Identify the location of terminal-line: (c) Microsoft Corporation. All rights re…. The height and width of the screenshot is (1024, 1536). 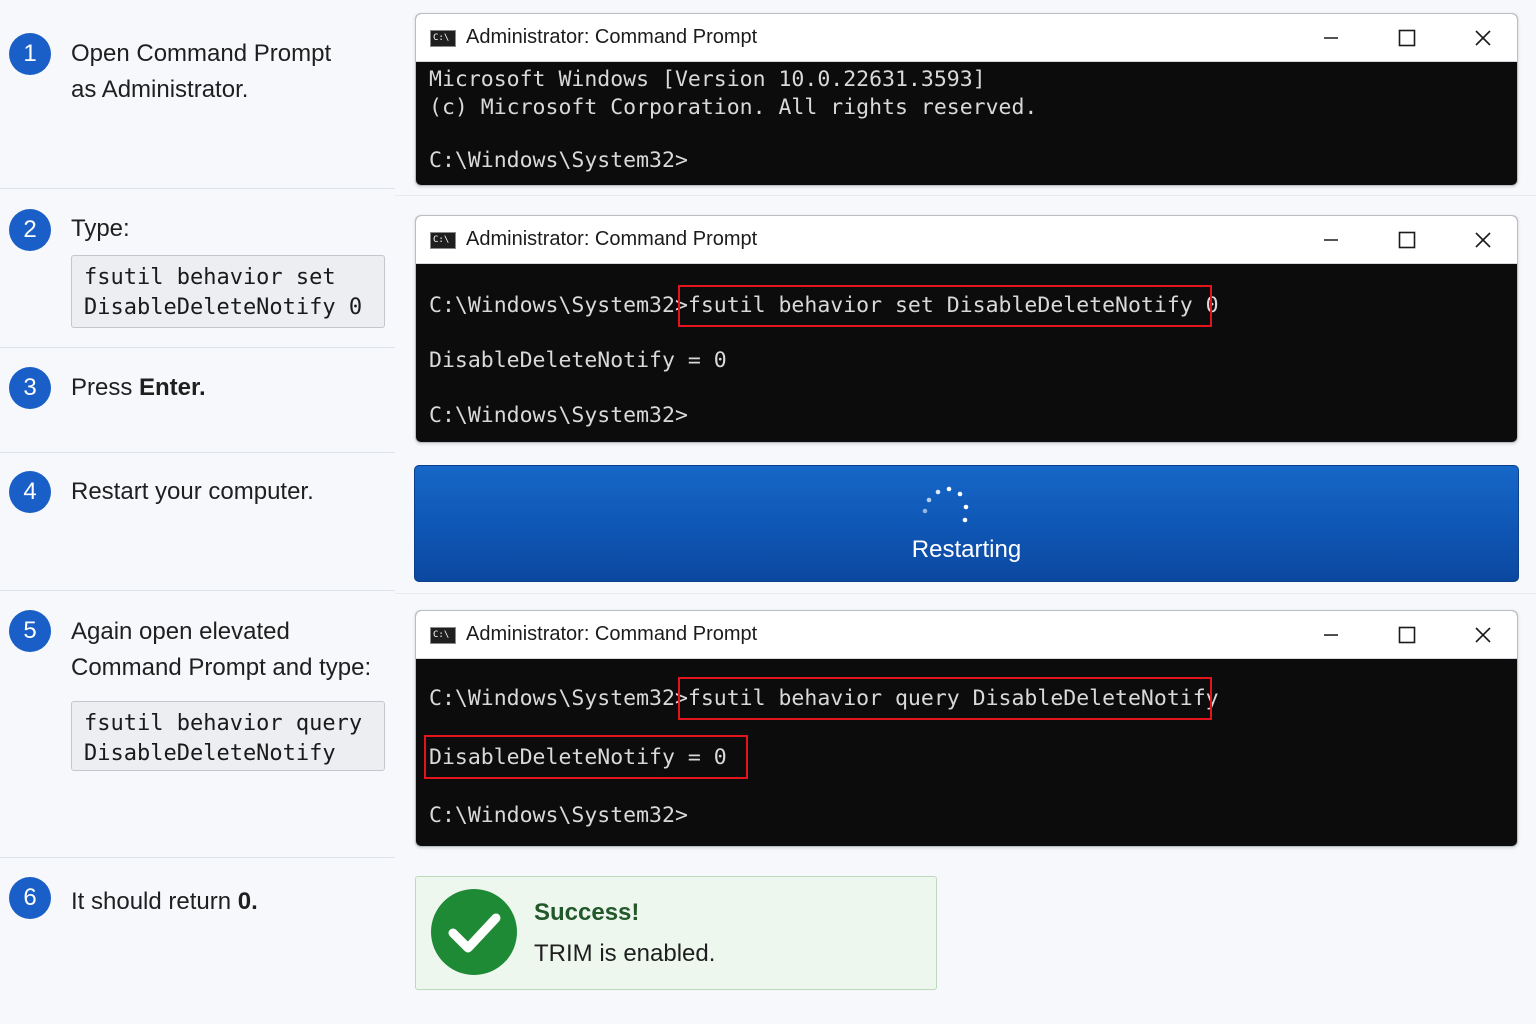
(733, 107).